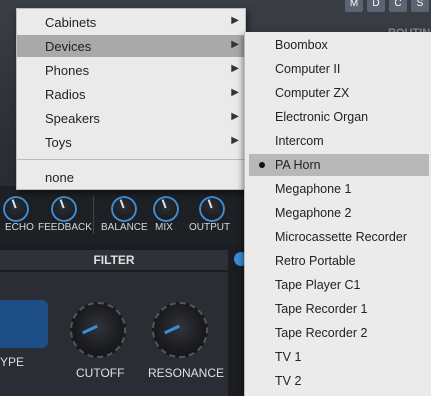 The height and width of the screenshot is (396, 431). I want to click on submenu-item: Boombox, so click(338, 45).